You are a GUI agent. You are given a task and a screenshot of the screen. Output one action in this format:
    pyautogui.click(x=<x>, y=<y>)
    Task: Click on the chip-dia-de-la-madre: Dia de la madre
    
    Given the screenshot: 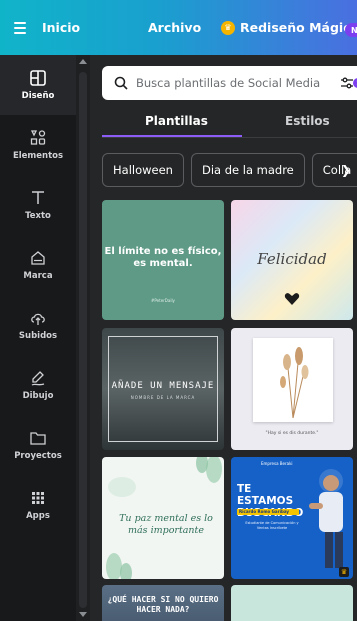 What is the action you would take?
    pyautogui.click(x=247, y=170)
    